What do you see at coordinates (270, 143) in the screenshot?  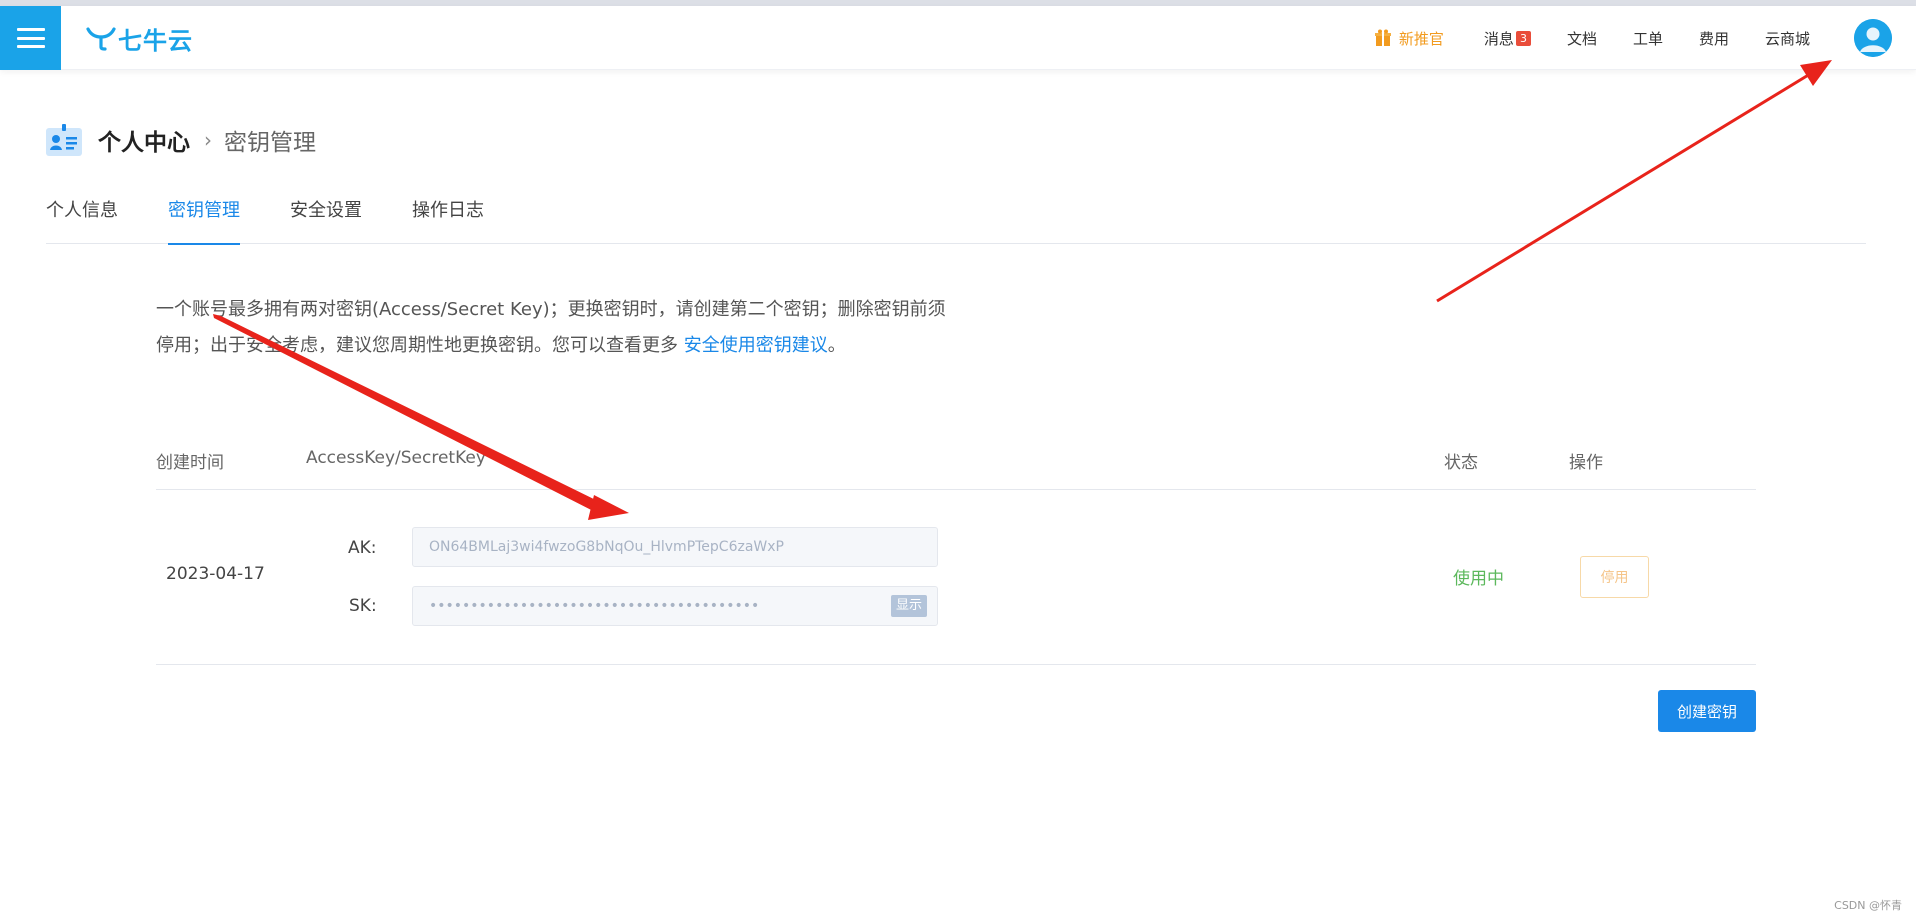 I see `breadcrumb-sub: 密钥管理` at bounding box center [270, 143].